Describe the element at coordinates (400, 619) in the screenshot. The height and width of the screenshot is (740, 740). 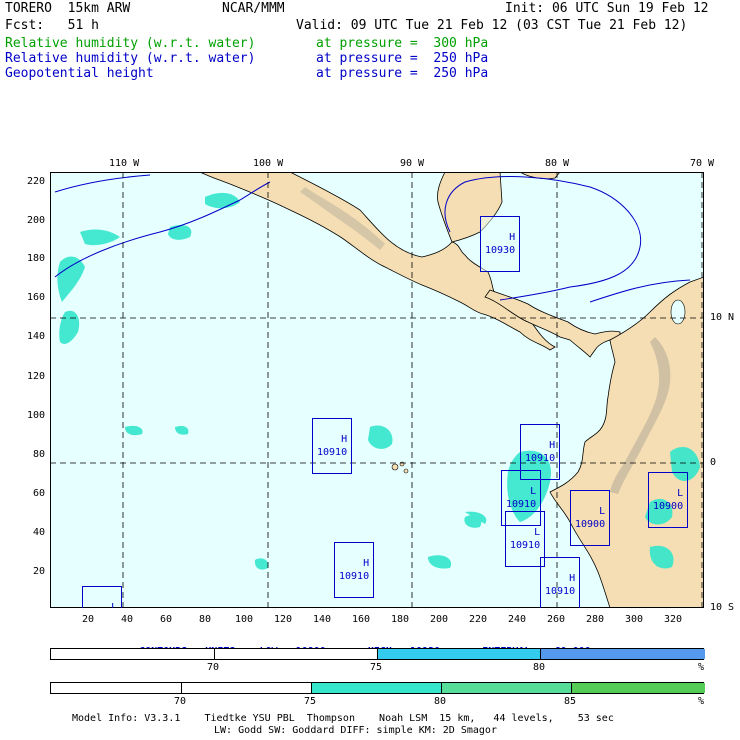
I see `x-tick-180: 180` at that location.